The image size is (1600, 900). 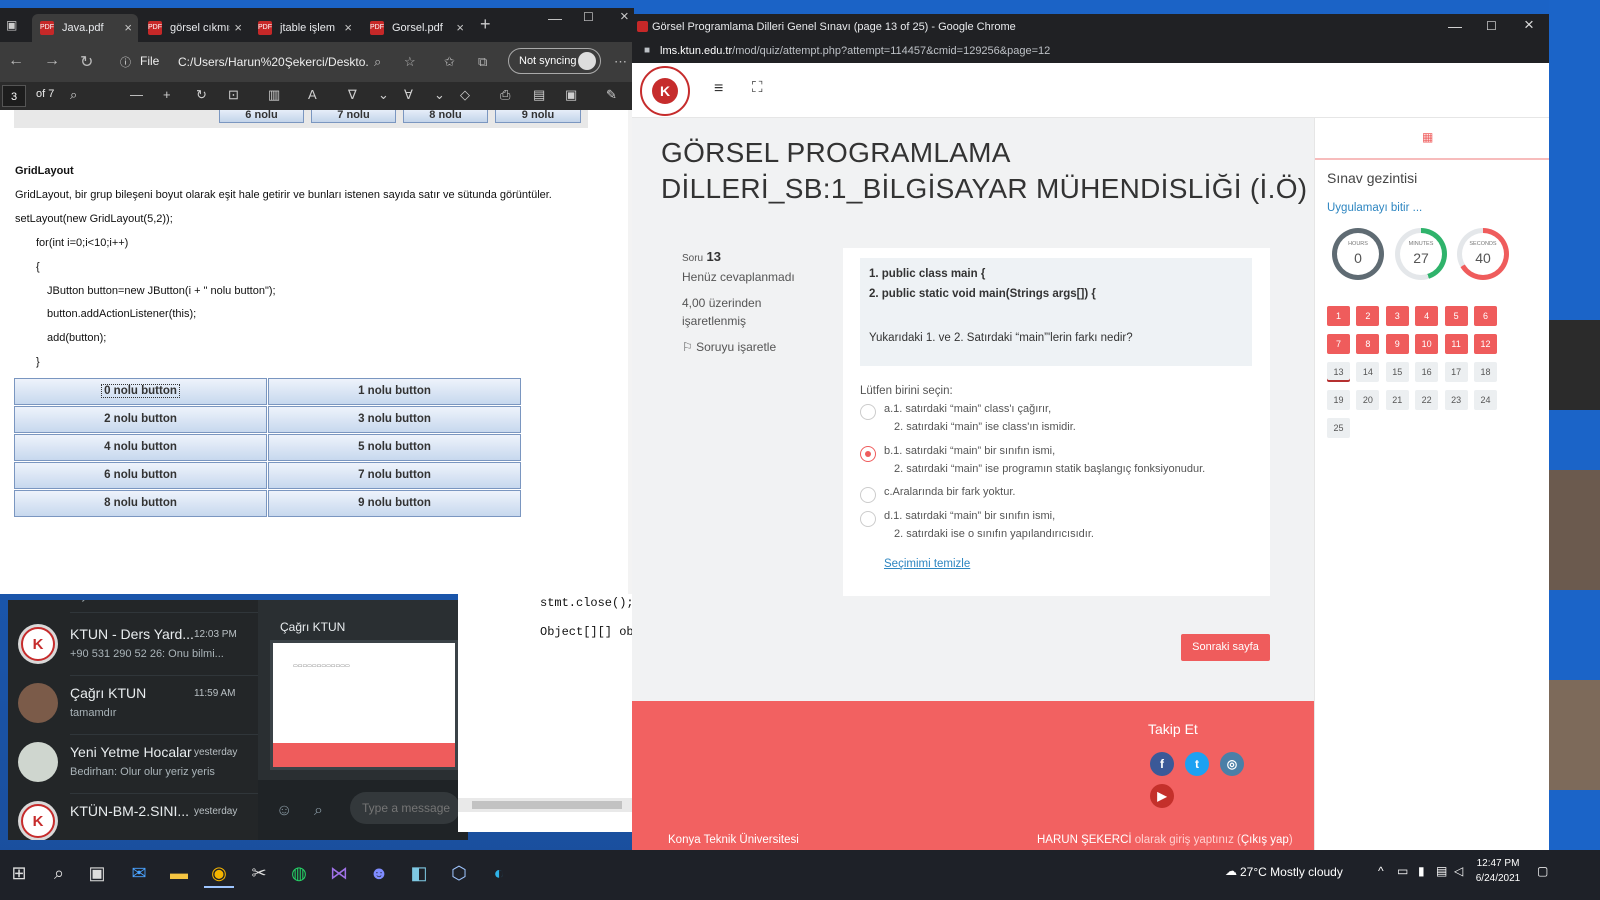 I want to click on microphone-icon: ▮, so click(x=1421, y=871).